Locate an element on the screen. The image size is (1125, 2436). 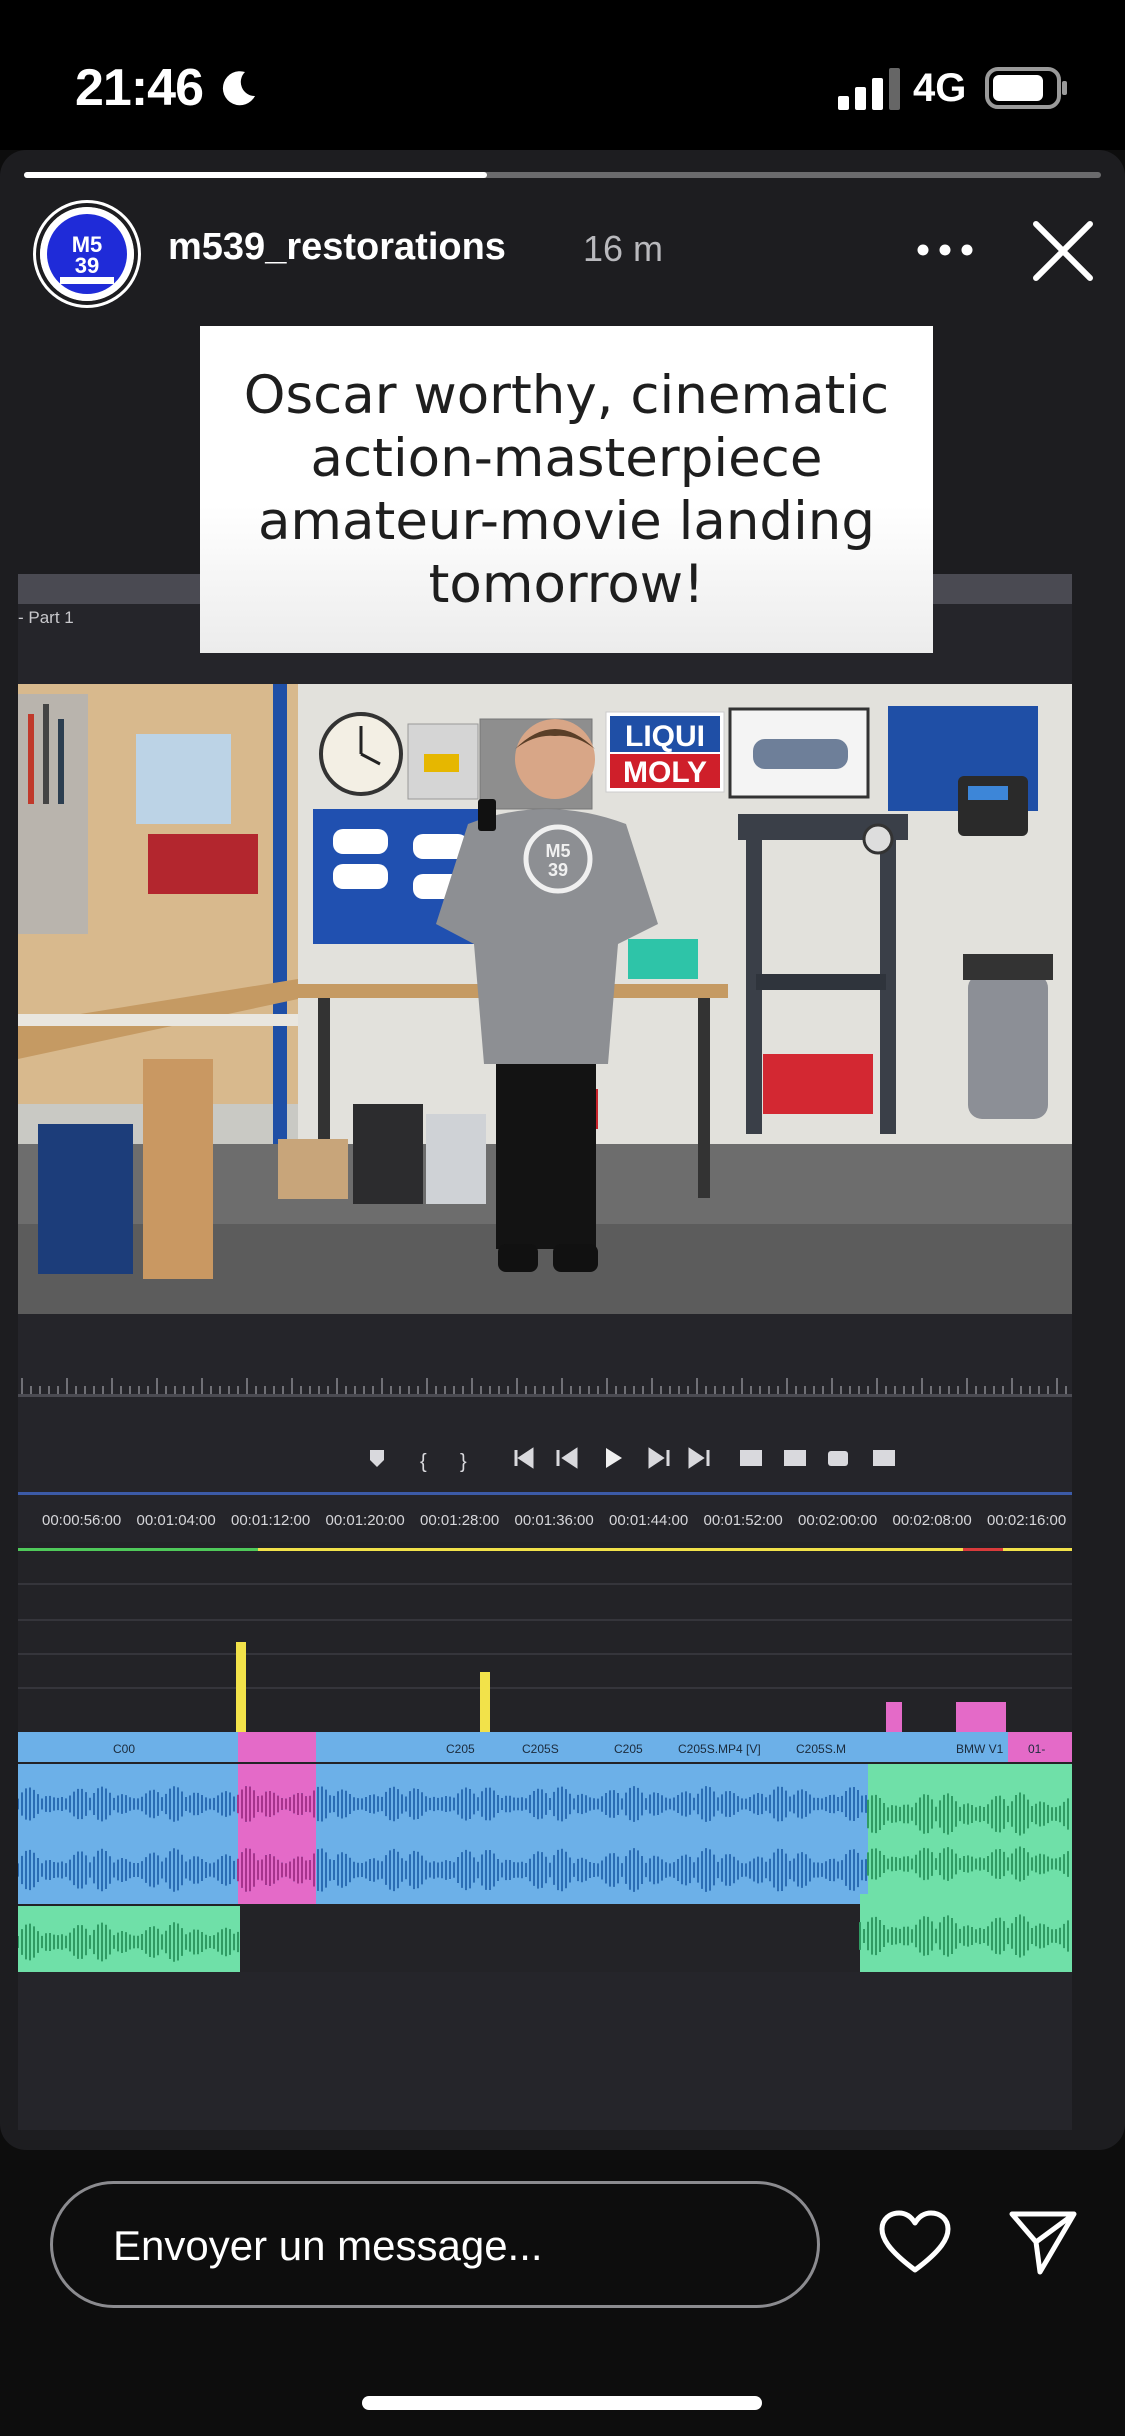
timecode-label: 00:02:16:00 is located at coordinates (1027, 1520).